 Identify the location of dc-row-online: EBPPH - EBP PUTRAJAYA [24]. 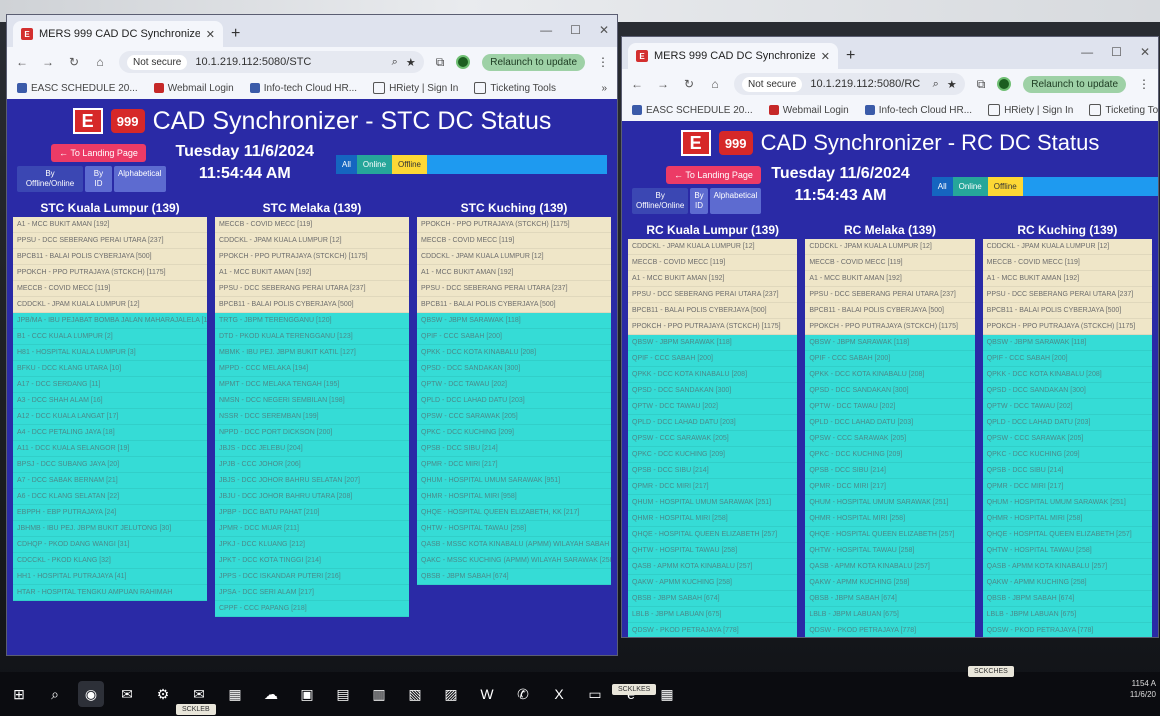
(110, 513).